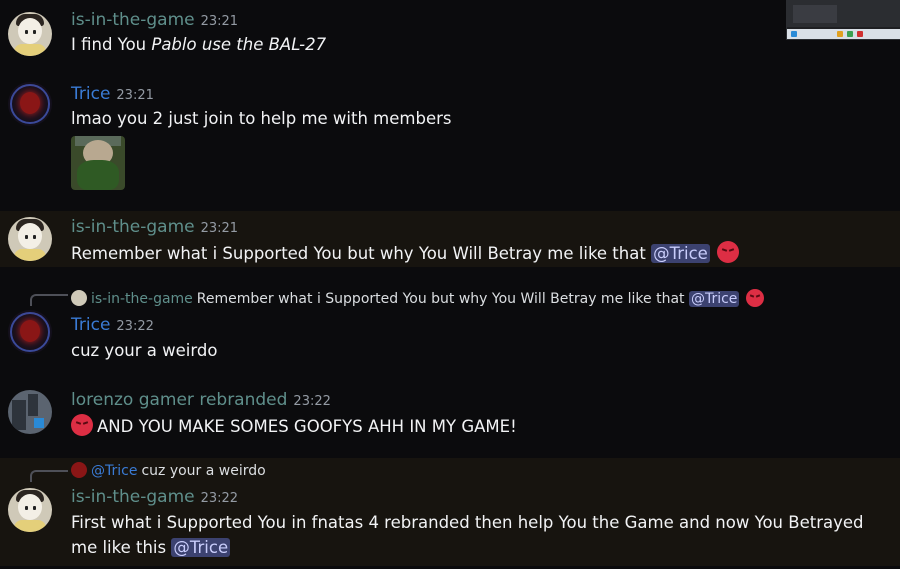 This screenshot has height=569, width=900. I want to click on message-author: Trice 23:22, so click(112, 325).